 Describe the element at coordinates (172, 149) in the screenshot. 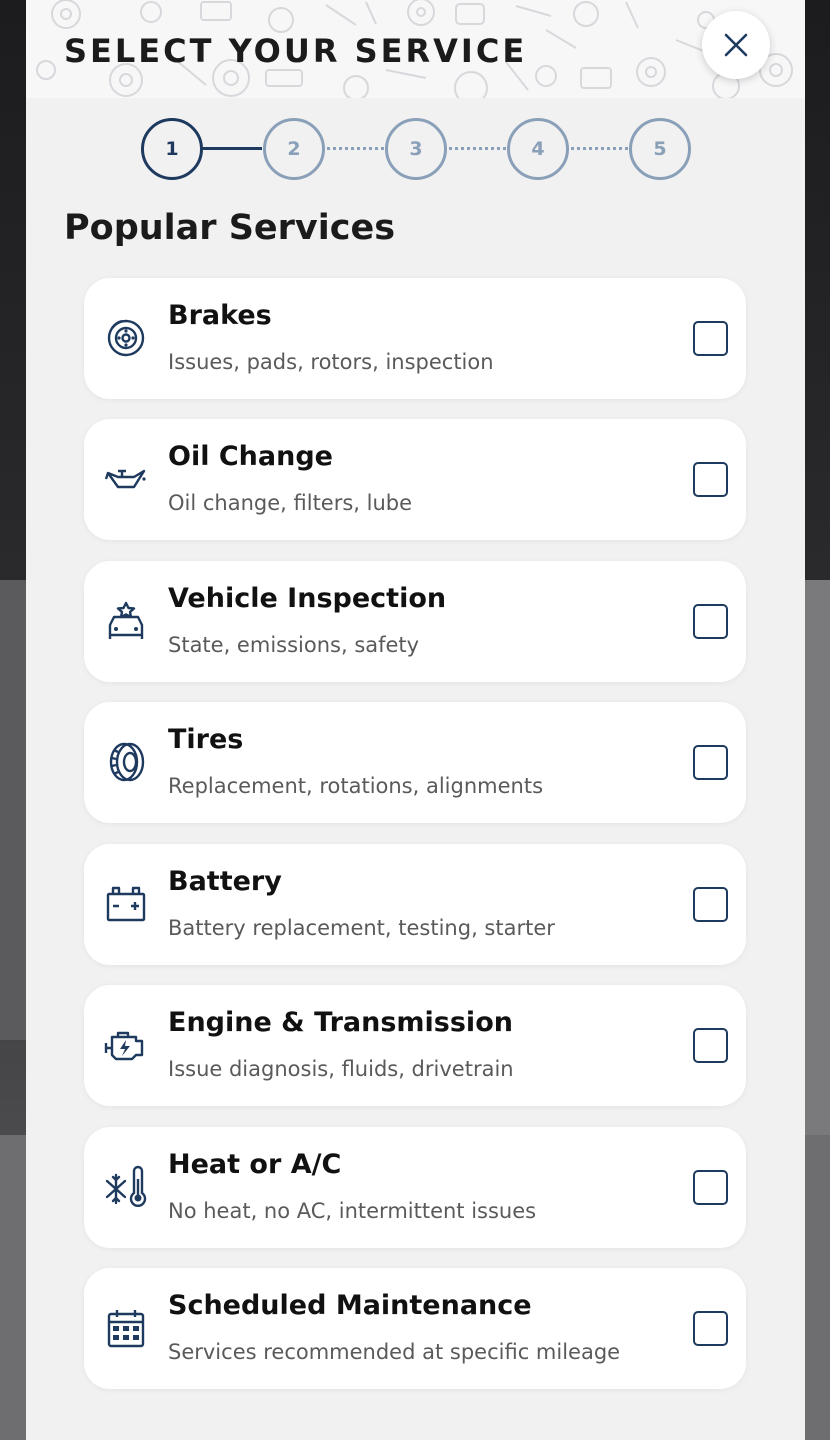

I see `step-1: 1` at that location.